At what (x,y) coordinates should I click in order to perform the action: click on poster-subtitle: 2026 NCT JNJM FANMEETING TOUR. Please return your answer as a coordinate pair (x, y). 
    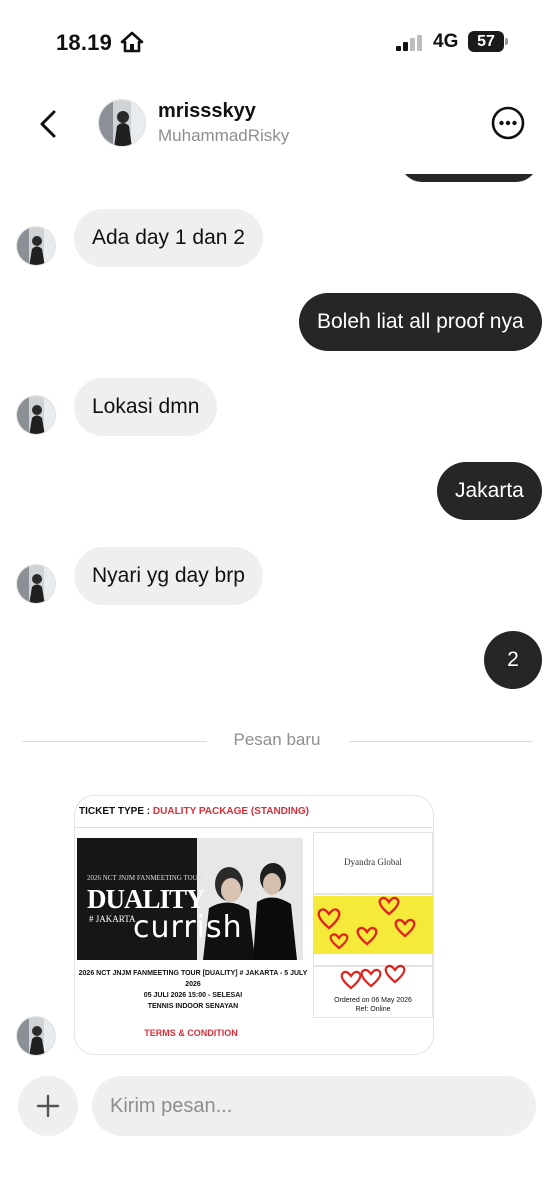
    Looking at the image, I should click on (145, 878).